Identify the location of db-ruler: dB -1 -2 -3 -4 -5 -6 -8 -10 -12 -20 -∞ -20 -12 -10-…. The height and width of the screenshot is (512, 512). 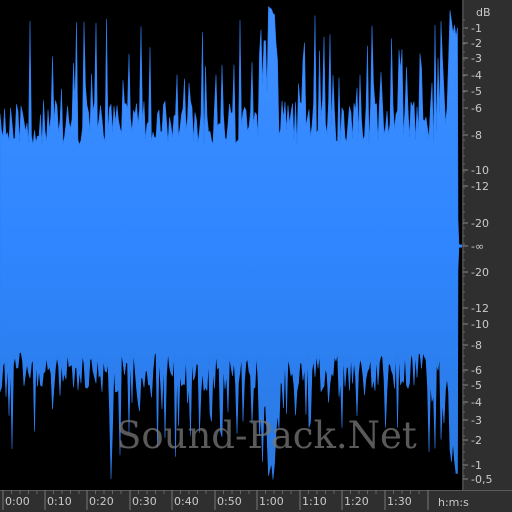
(487, 245).